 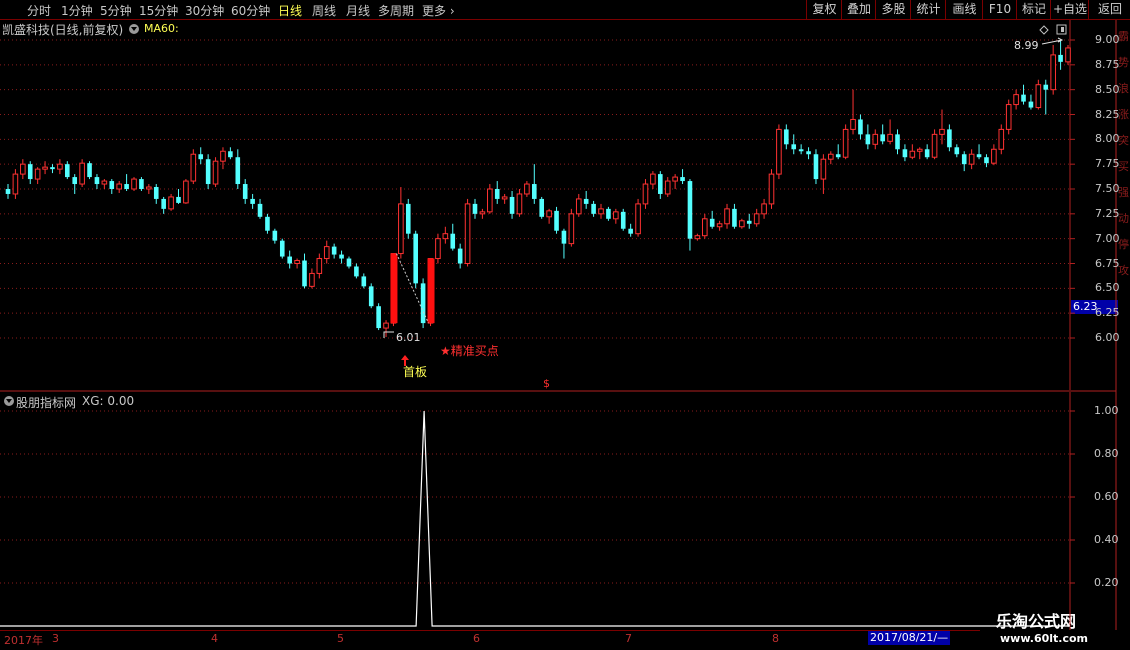 I want to click on price-tick-label: 7.00, so click(x=1107, y=238).